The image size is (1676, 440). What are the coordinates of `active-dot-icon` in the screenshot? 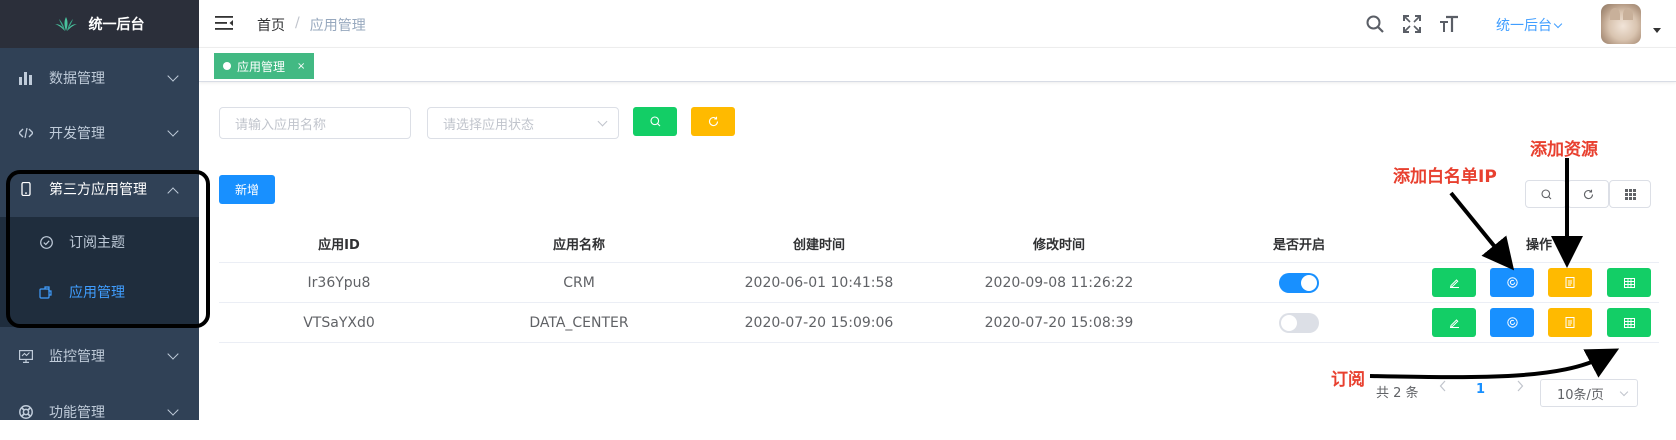 It's located at (227, 66).